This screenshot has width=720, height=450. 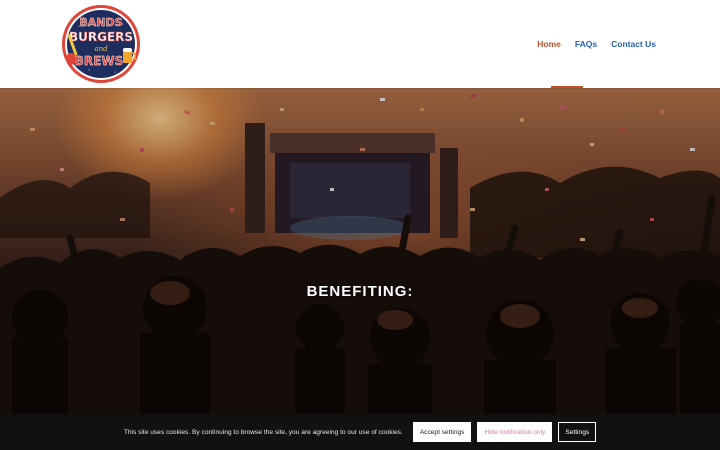 I want to click on nav-faqs-link: FAQs, so click(x=586, y=44).